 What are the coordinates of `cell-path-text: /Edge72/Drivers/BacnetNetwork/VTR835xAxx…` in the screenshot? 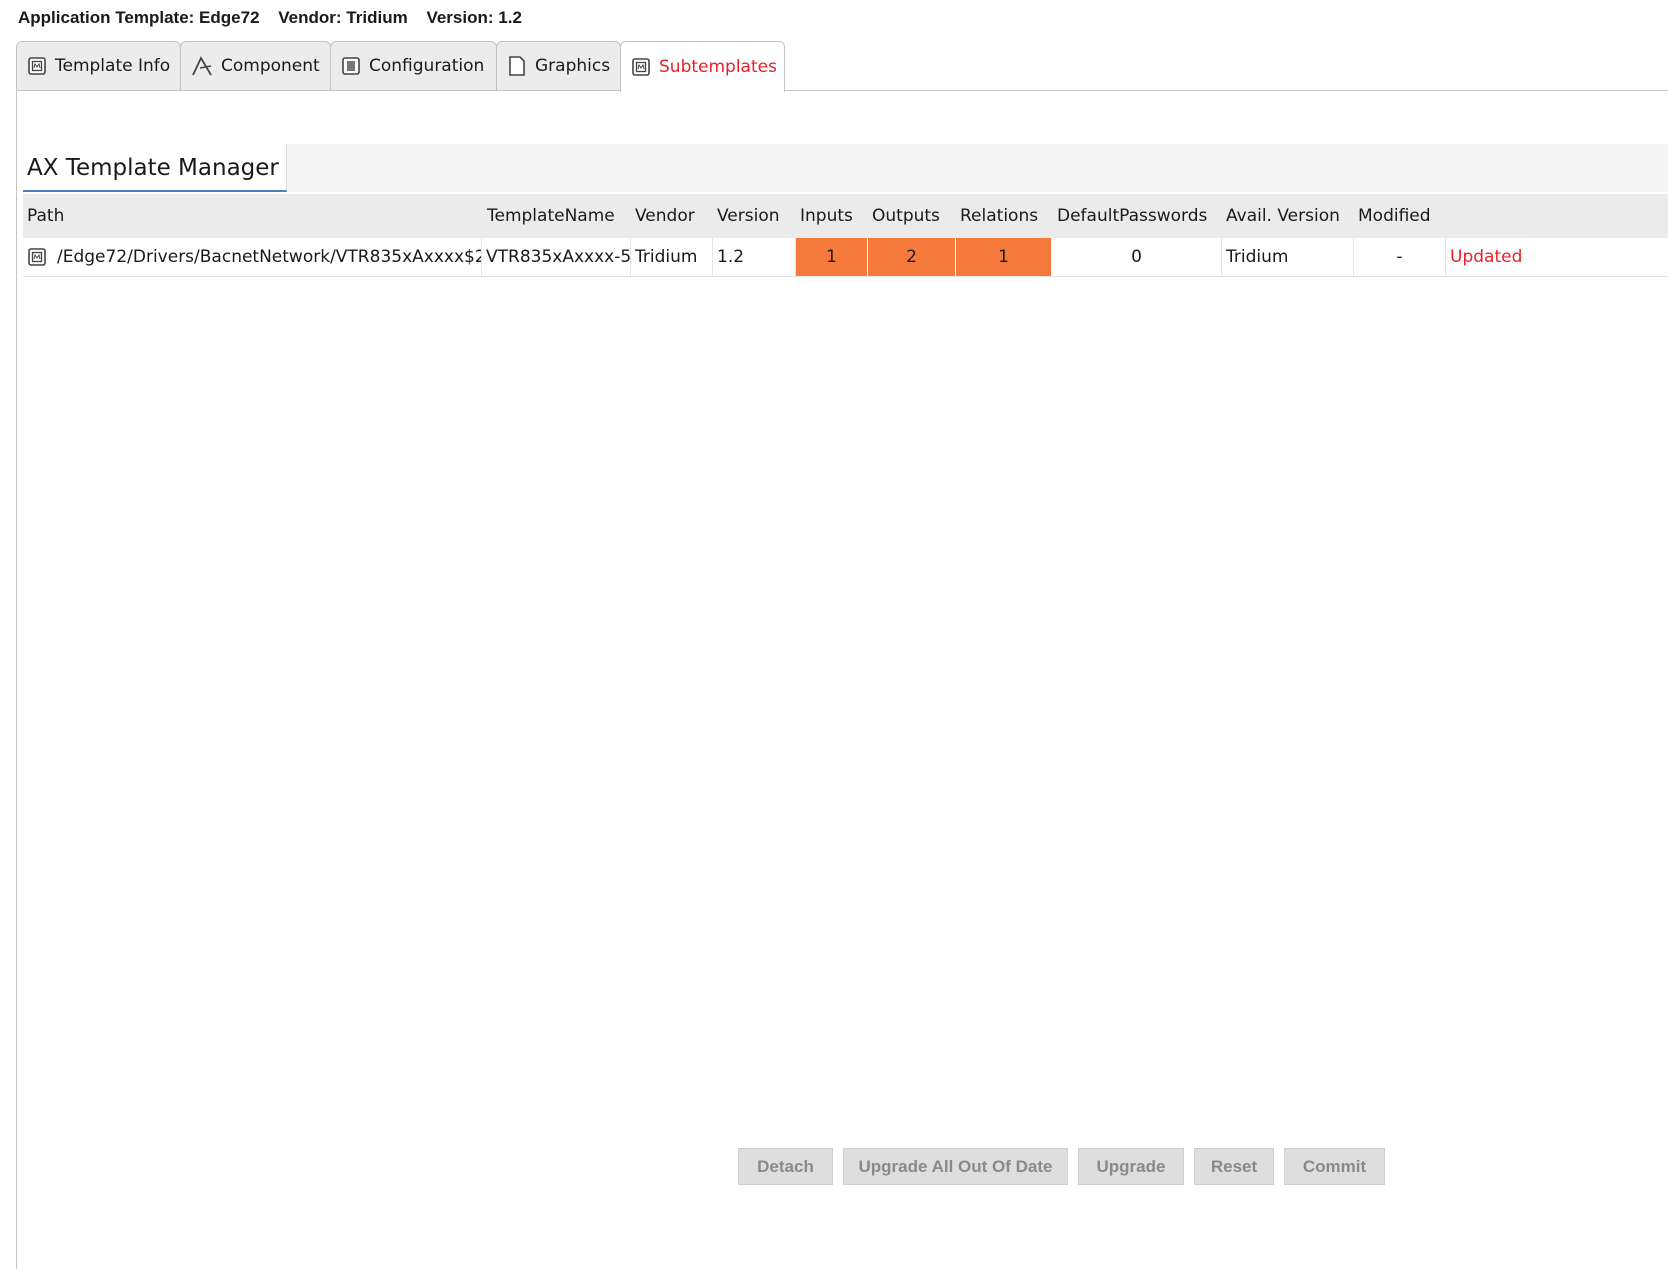 It's located at (269, 257).